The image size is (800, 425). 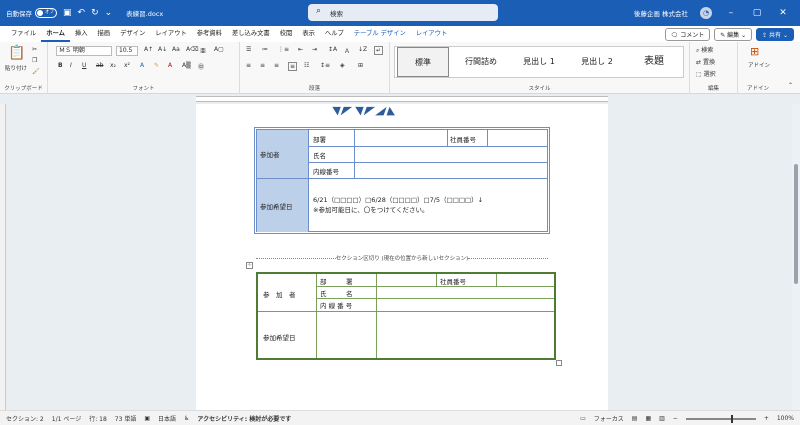 What do you see at coordinates (783, 13) in the screenshot?
I see `close-icon: ✕` at bounding box center [783, 13].